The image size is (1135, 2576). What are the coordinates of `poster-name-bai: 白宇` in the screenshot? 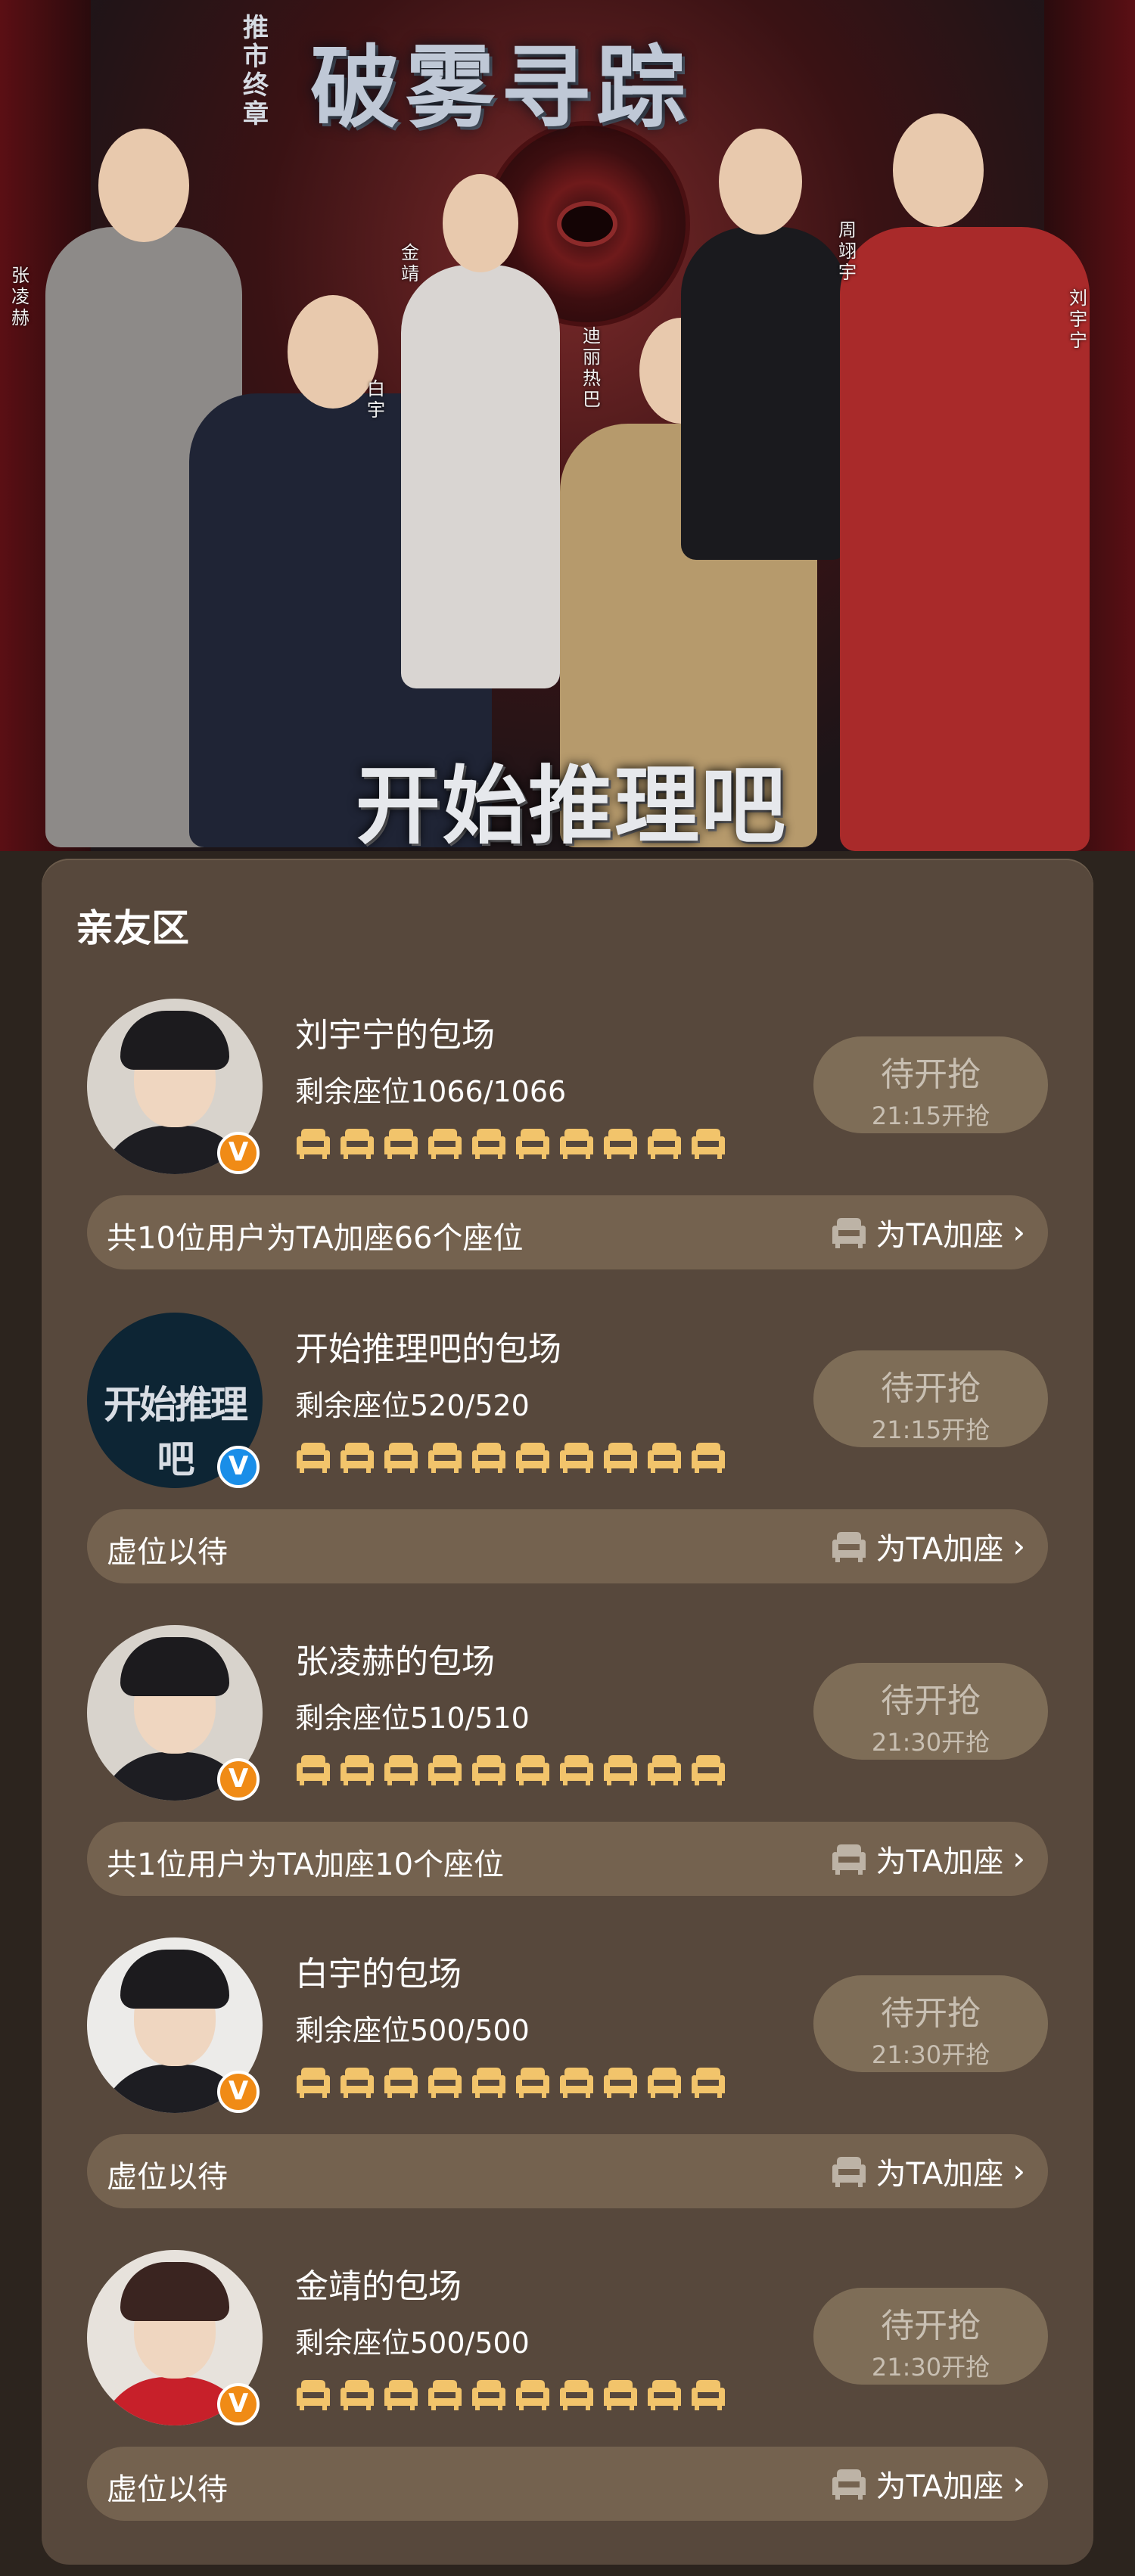 It's located at (376, 399).